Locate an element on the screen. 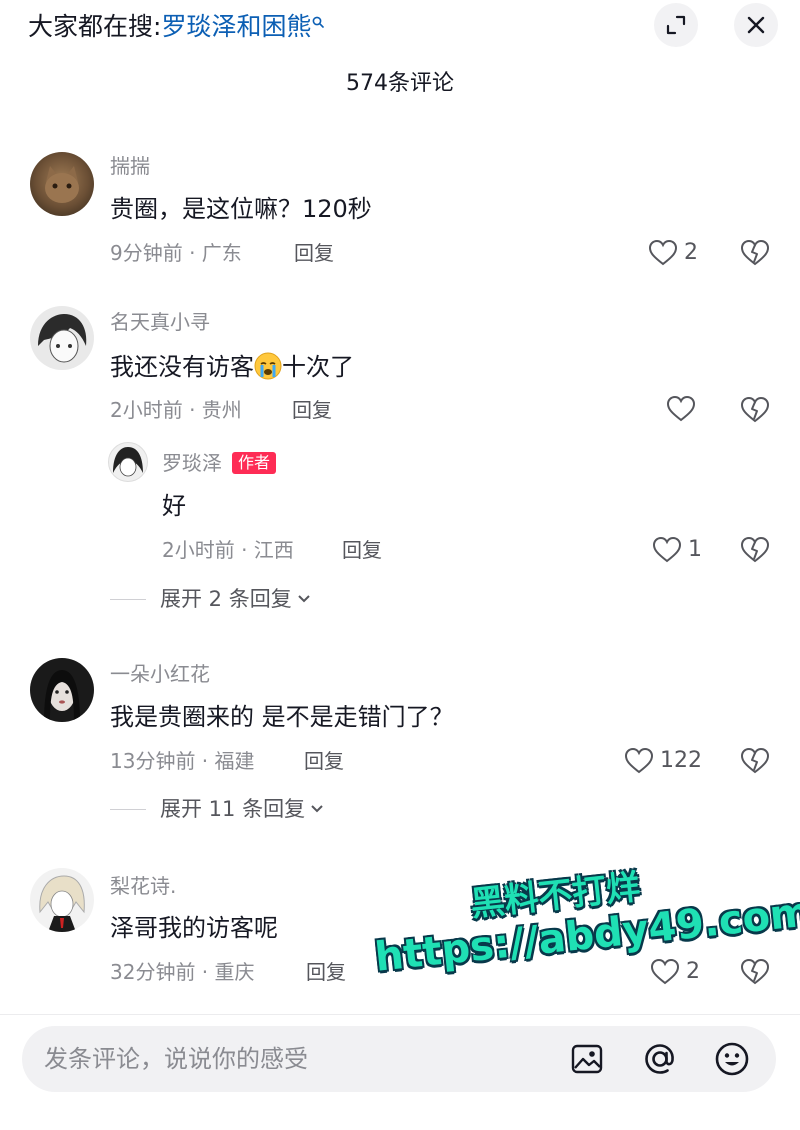 Image resolution: width=800 pixels, height=1130 pixels. reply-text: 好 is located at coordinates (174, 506).